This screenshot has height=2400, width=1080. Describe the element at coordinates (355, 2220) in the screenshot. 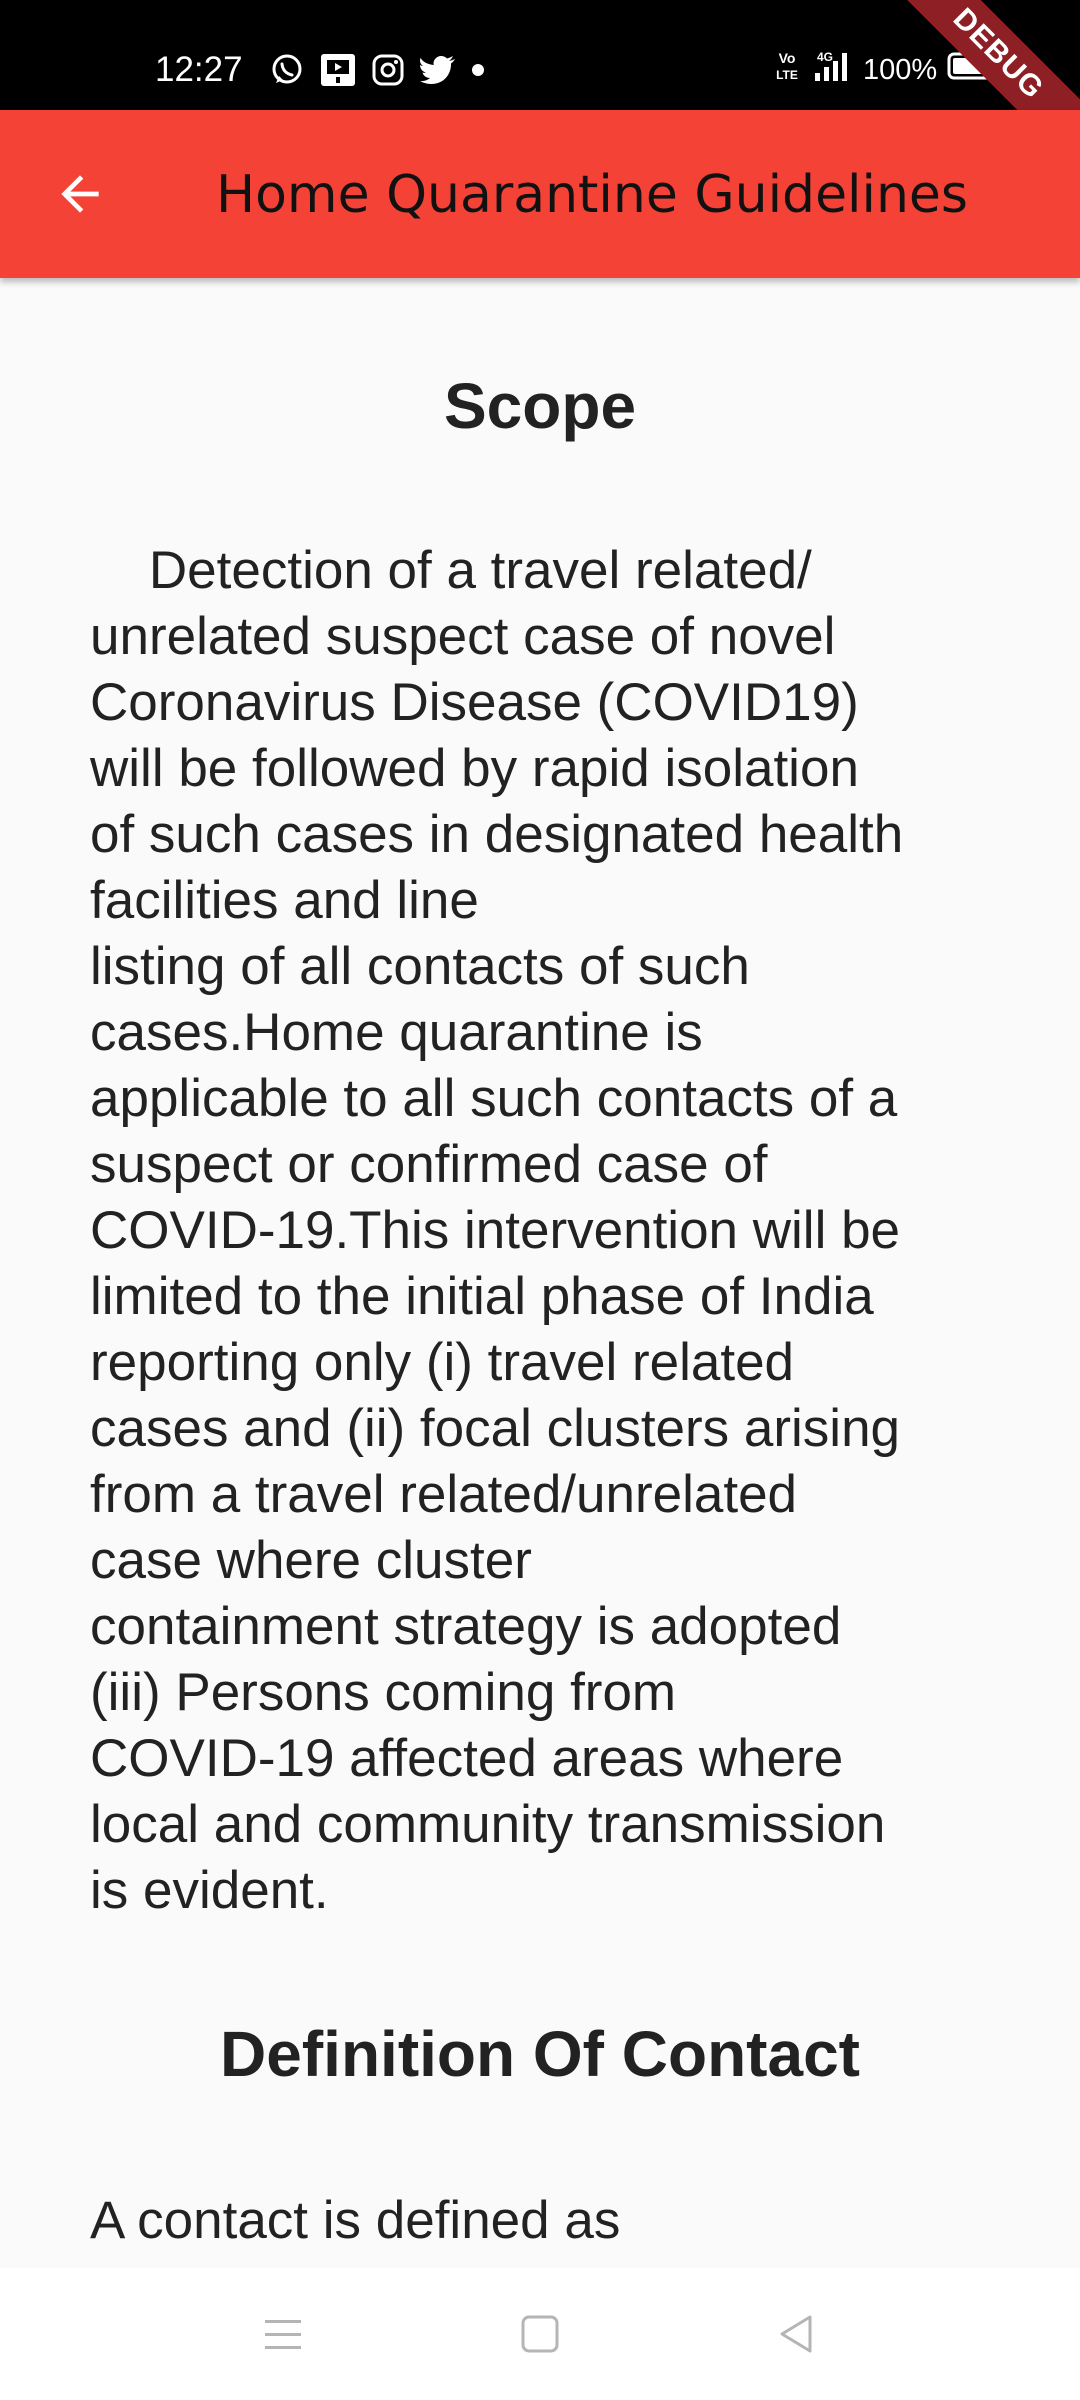

I see `definition-of-contact-paragraph: A contact is defined as` at that location.